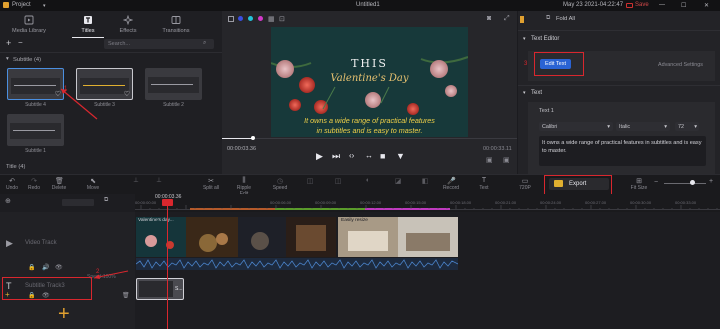 The width and height of the screenshot is (720, 329). What do you see at coordinates (231, 19) in the screenshot?
I see `crop-icon` at bounding box center [231, 19].